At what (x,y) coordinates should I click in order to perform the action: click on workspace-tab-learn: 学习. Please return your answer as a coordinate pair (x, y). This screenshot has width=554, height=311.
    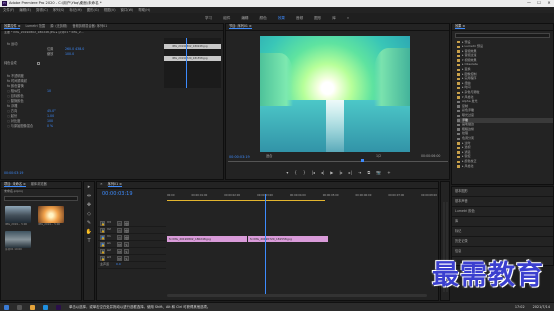
    Looking at the image, I should click on (208, 18).